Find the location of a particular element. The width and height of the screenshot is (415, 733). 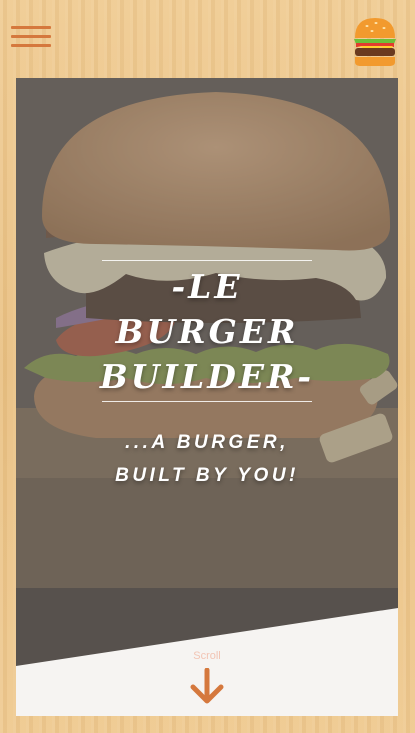

hero-title-line: BUILDER- is located at coordinates (207, 376).